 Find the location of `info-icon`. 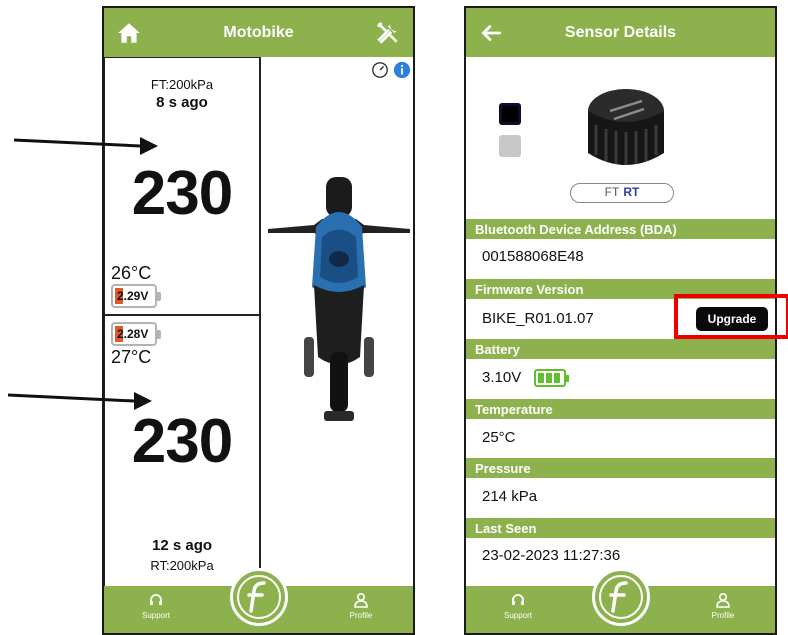

info-icon is located at coordinates (402, 70).